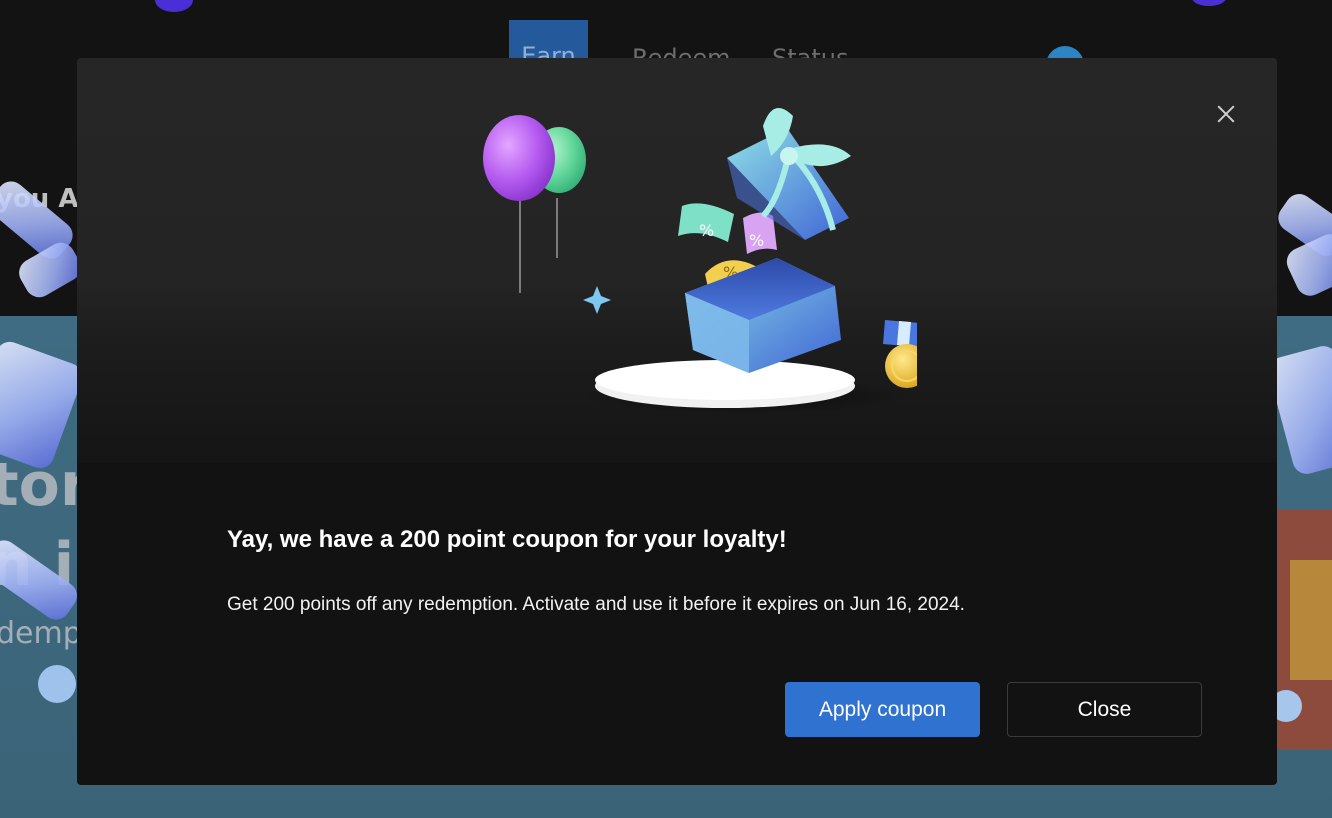 Image resolution: width=1332 pixels, height=818 pixels. Describe the element at coordinates (1104, 709) in the screenshot. I see `close-button: Close` at that location.